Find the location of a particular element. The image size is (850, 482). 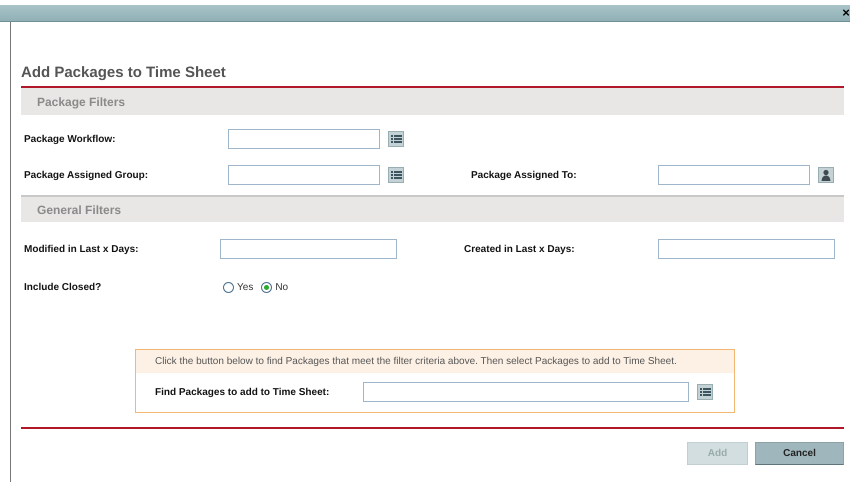

cancel-button: Cancel is located at coordinates (799, 453).